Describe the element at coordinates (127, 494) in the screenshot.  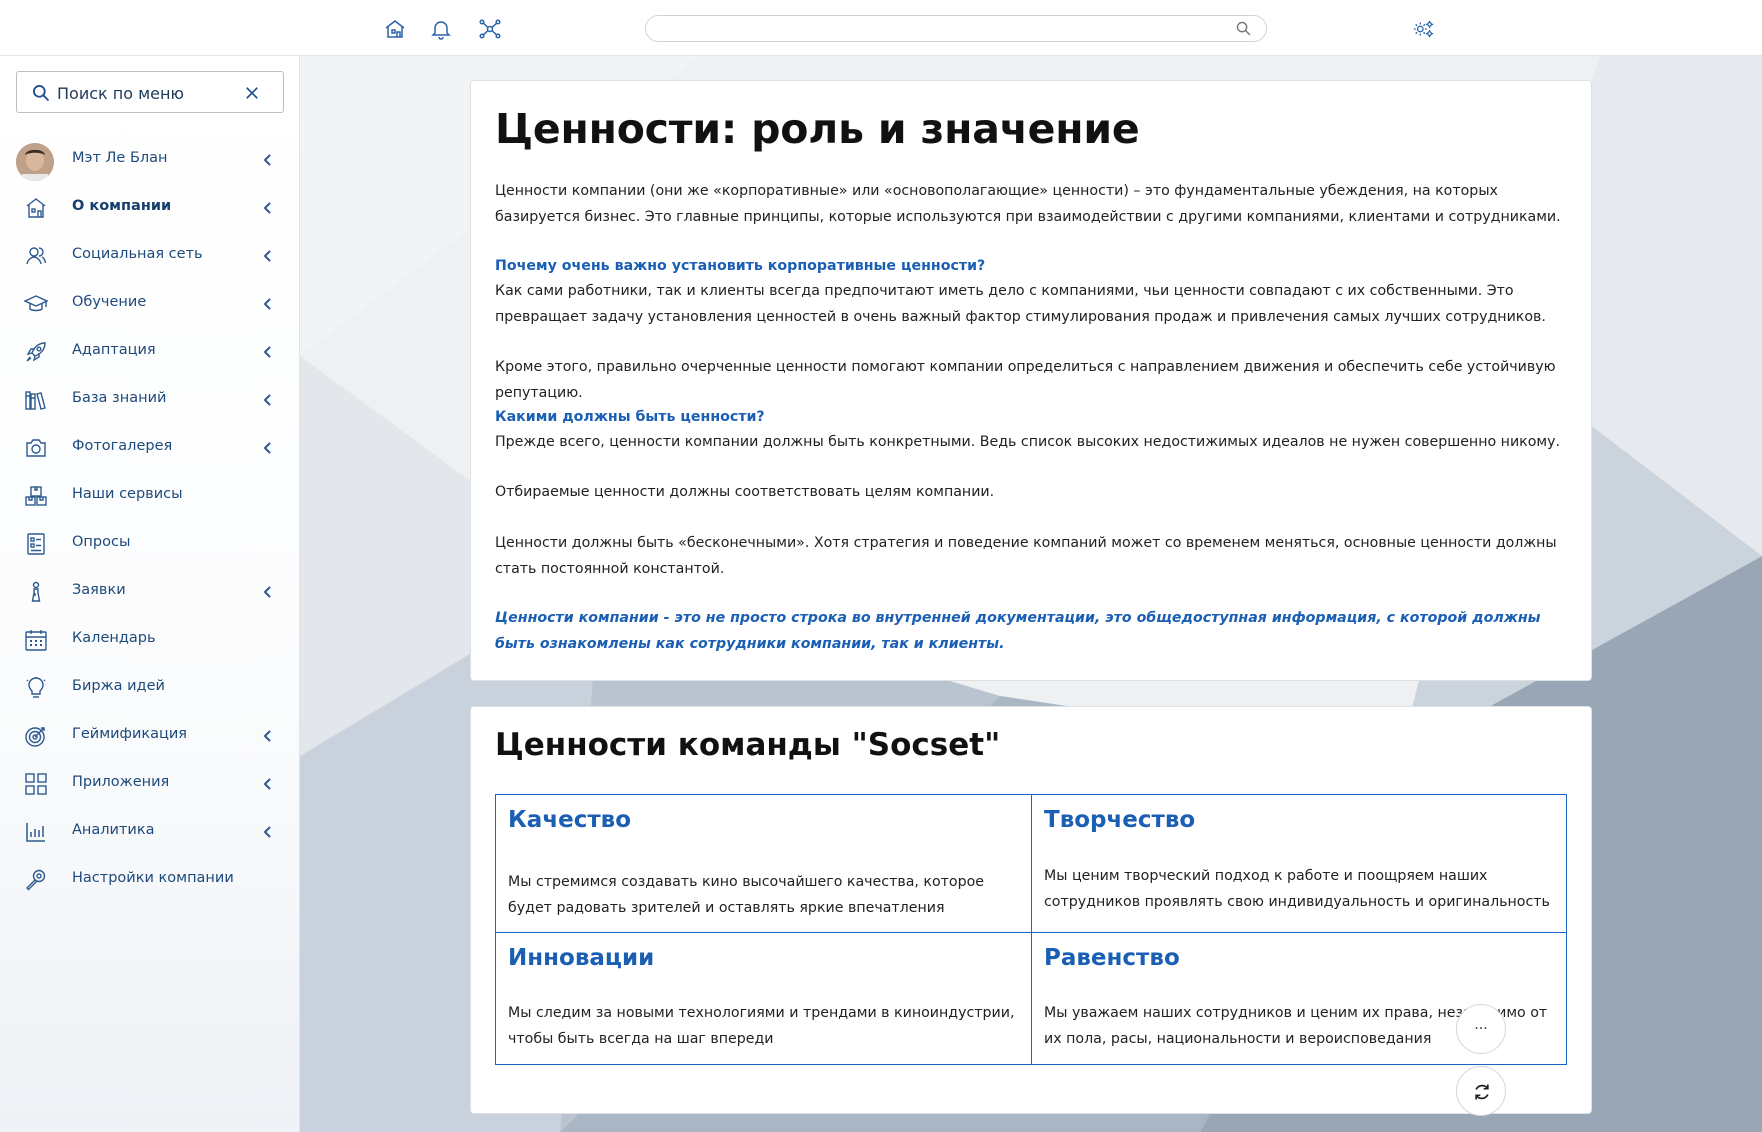
I see `sidebar-item-label: Наши сервисы` at that location.